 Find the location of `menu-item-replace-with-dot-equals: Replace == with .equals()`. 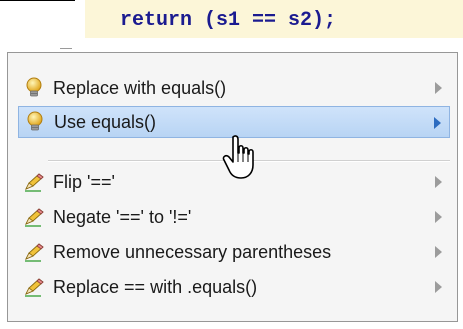

menu-item-replace-with-dot-equals: Replace == with .equals() is located at coordinates (234, 287).